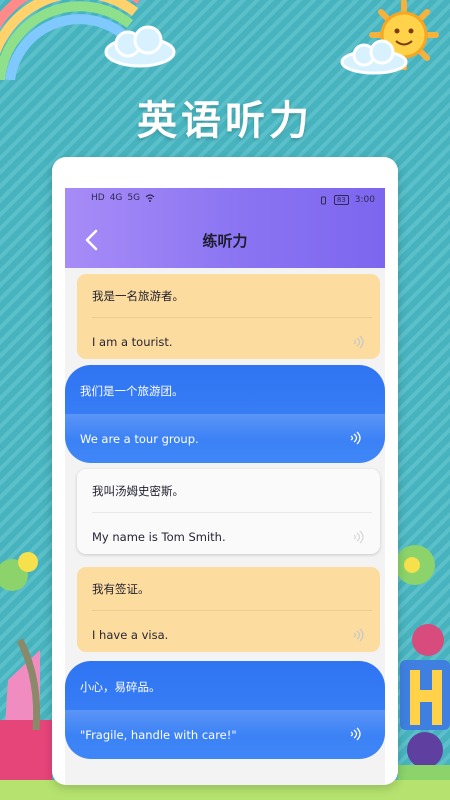  I want to click on status-left: HD 4G 5G, so click(123, 198).